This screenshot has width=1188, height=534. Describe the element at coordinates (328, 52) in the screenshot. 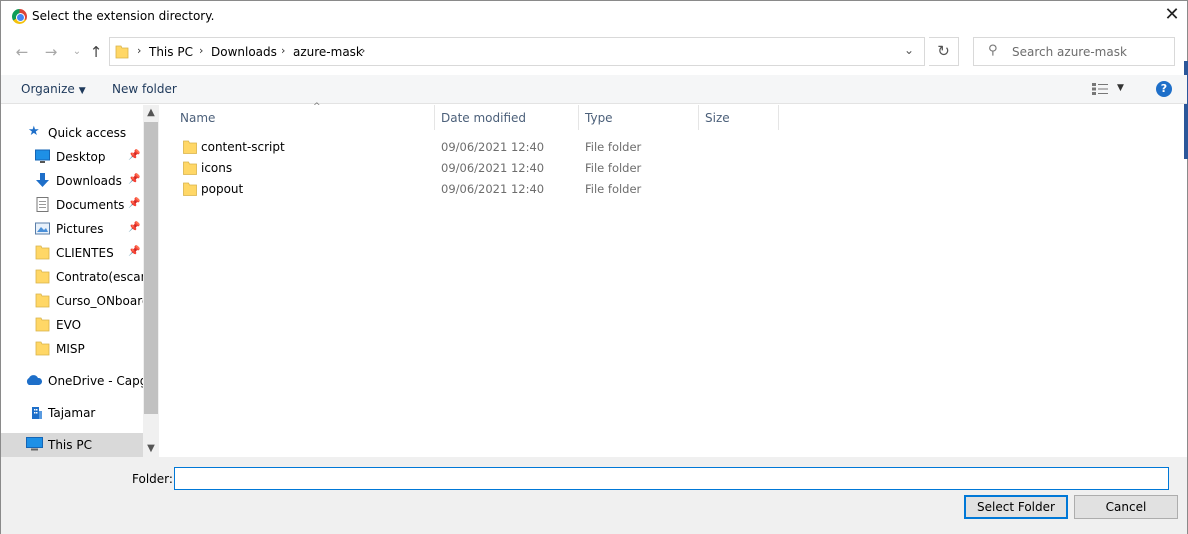

I see `breadcrumb-azure-mask: azure-mask` at that location.